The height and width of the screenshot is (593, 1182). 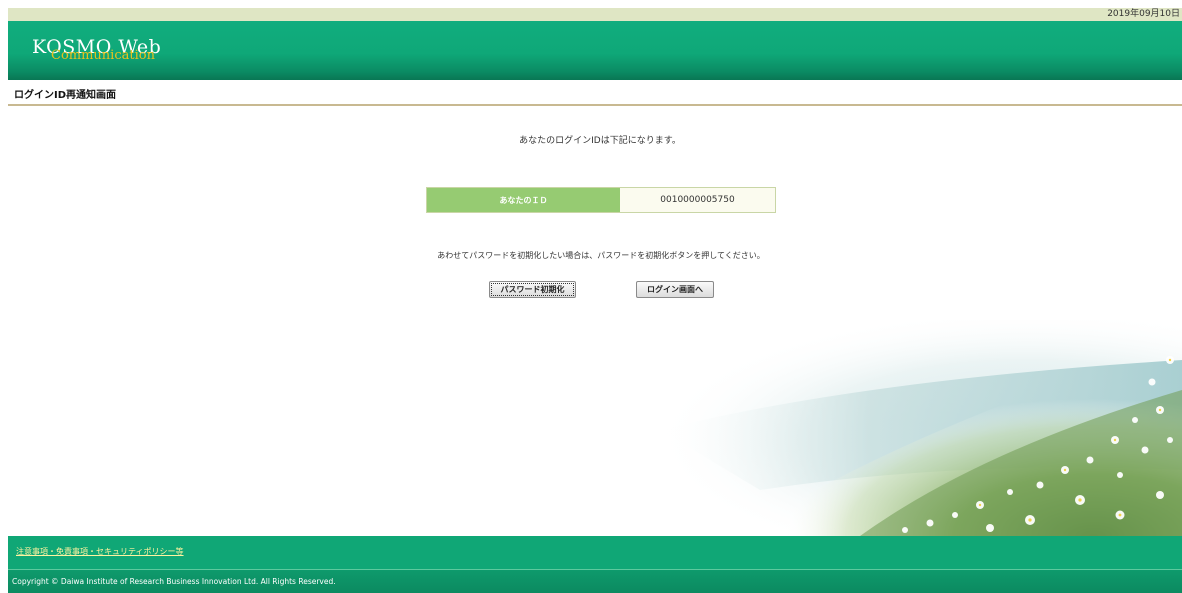 I want to click on footer-links-bar: 注意事項・免責事項・セキュリティポリシー等, so click(x=595, y=552).